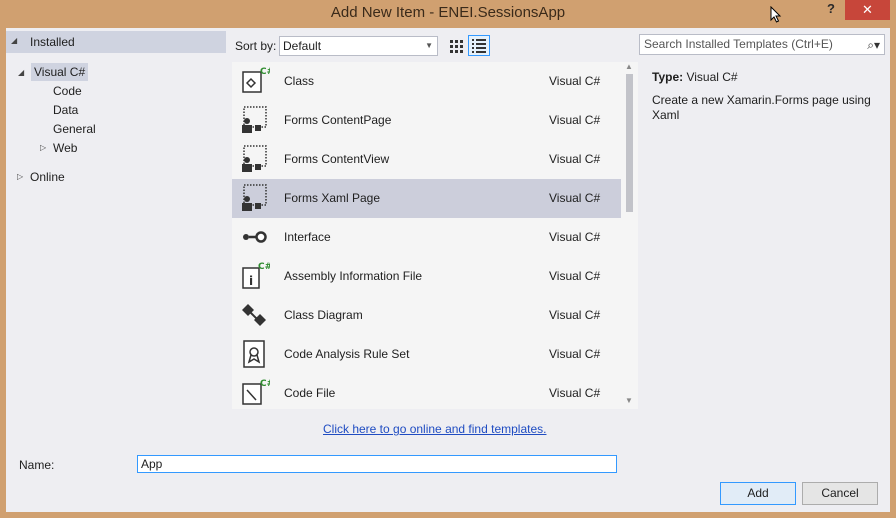 Image resolution: width=896 pixels, height=518 pixels. I want to click on scrollbar-thumb, so click(629, 143).